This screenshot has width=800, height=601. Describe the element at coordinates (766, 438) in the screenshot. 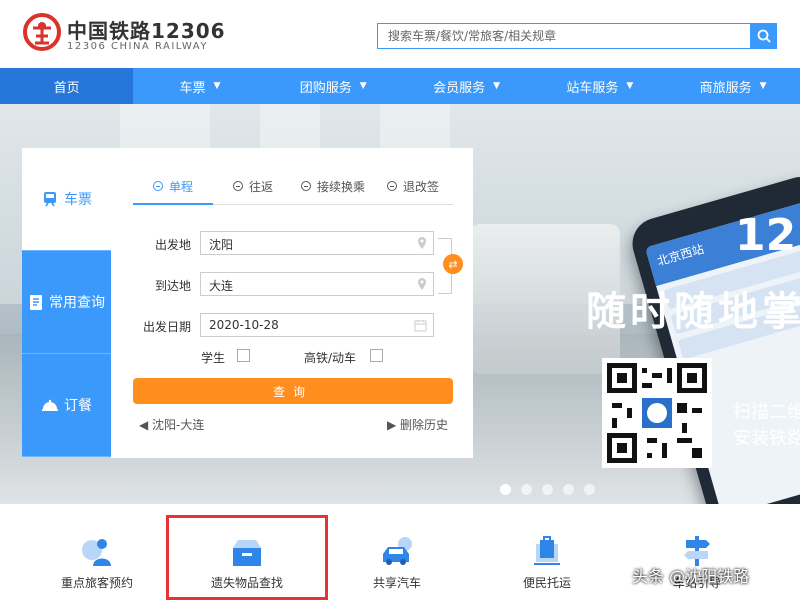

I see `qr-caption-2: 安装铁路` at that location.